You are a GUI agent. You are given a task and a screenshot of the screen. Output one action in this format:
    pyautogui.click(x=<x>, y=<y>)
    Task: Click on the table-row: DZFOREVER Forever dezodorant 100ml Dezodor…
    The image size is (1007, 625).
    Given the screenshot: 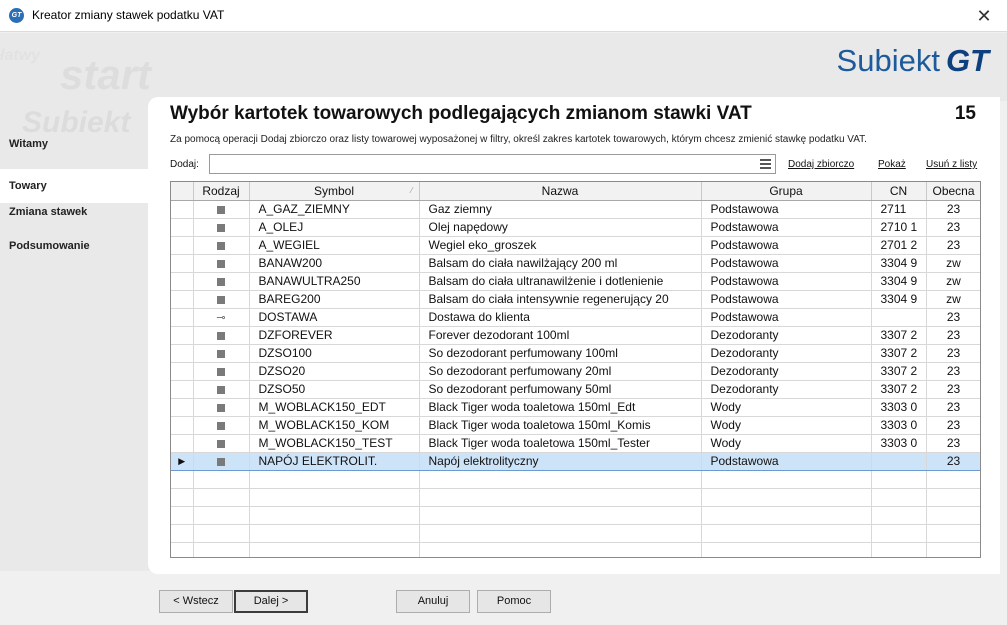 What is the action you would take?
    pyautogui.click(x=575, y=335)
    